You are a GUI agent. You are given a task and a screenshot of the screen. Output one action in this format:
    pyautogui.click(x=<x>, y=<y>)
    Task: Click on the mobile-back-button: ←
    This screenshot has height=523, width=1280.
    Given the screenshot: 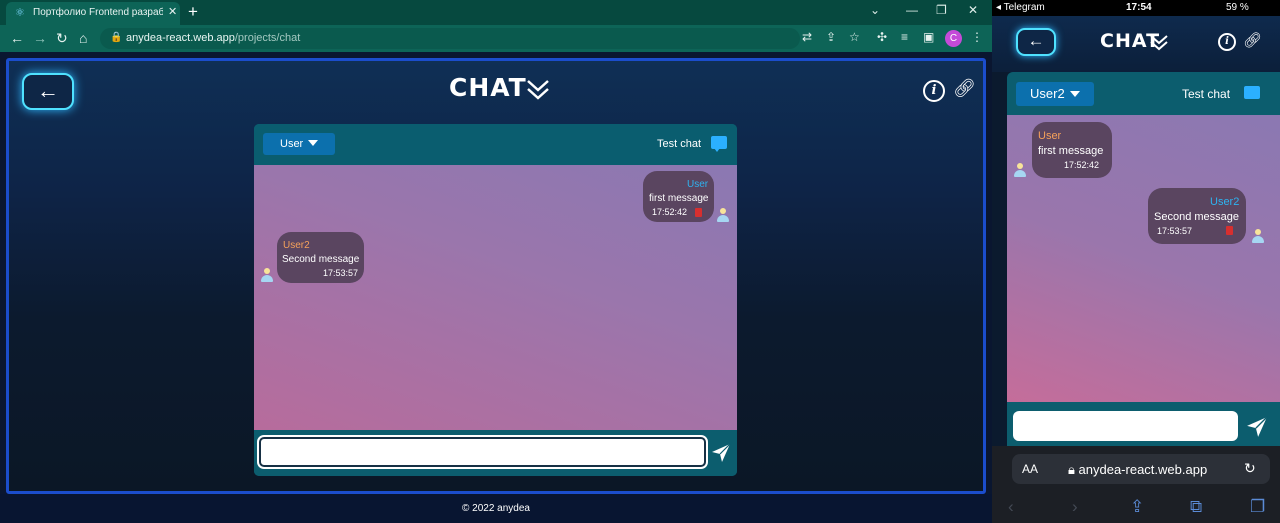 What is the action you would take?
    pyautogui.click(x=1036, y=42)
    